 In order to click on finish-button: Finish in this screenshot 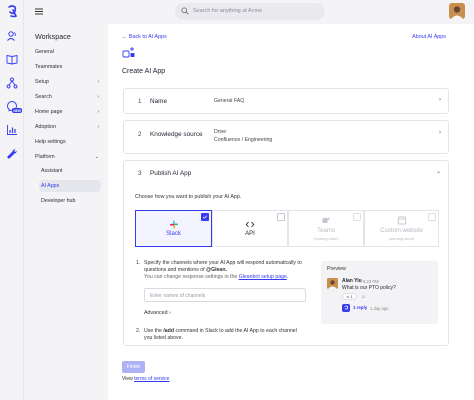, I will do `click(133, 367)`.